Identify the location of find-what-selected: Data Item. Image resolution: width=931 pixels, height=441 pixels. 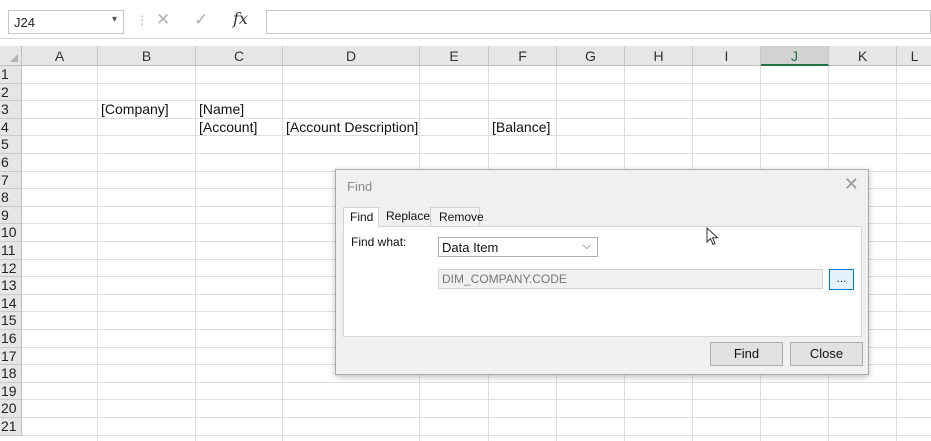
(470, 247).